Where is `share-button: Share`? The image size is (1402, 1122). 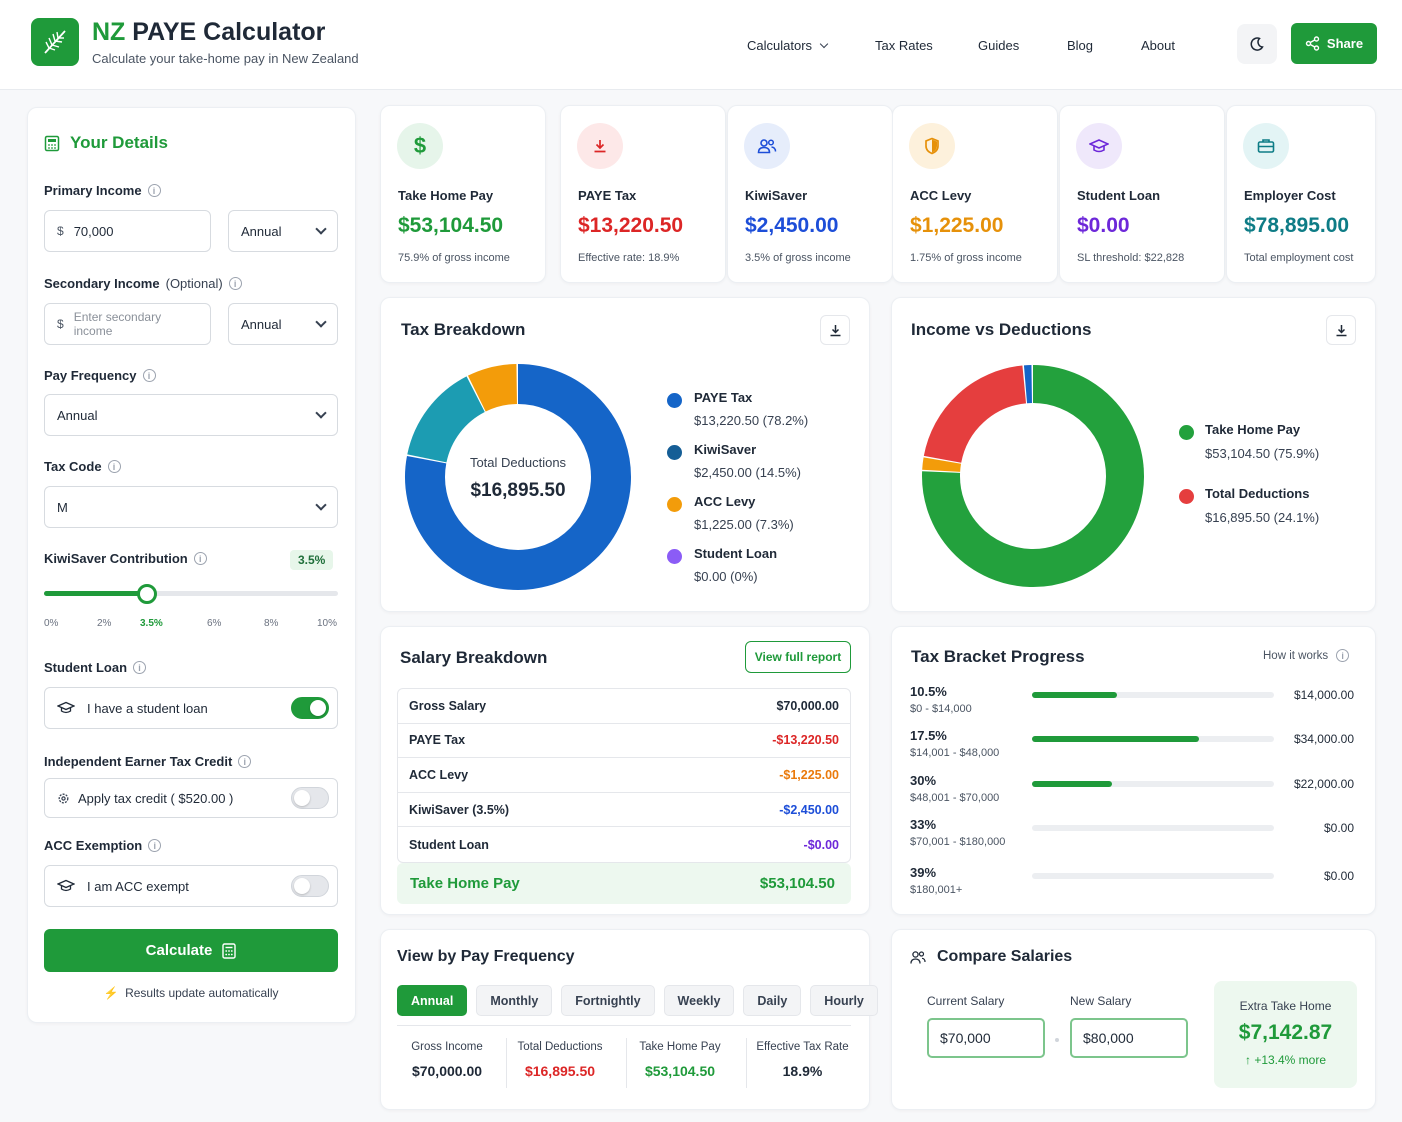 share-button: Share is located at coordinates (1334, 43).